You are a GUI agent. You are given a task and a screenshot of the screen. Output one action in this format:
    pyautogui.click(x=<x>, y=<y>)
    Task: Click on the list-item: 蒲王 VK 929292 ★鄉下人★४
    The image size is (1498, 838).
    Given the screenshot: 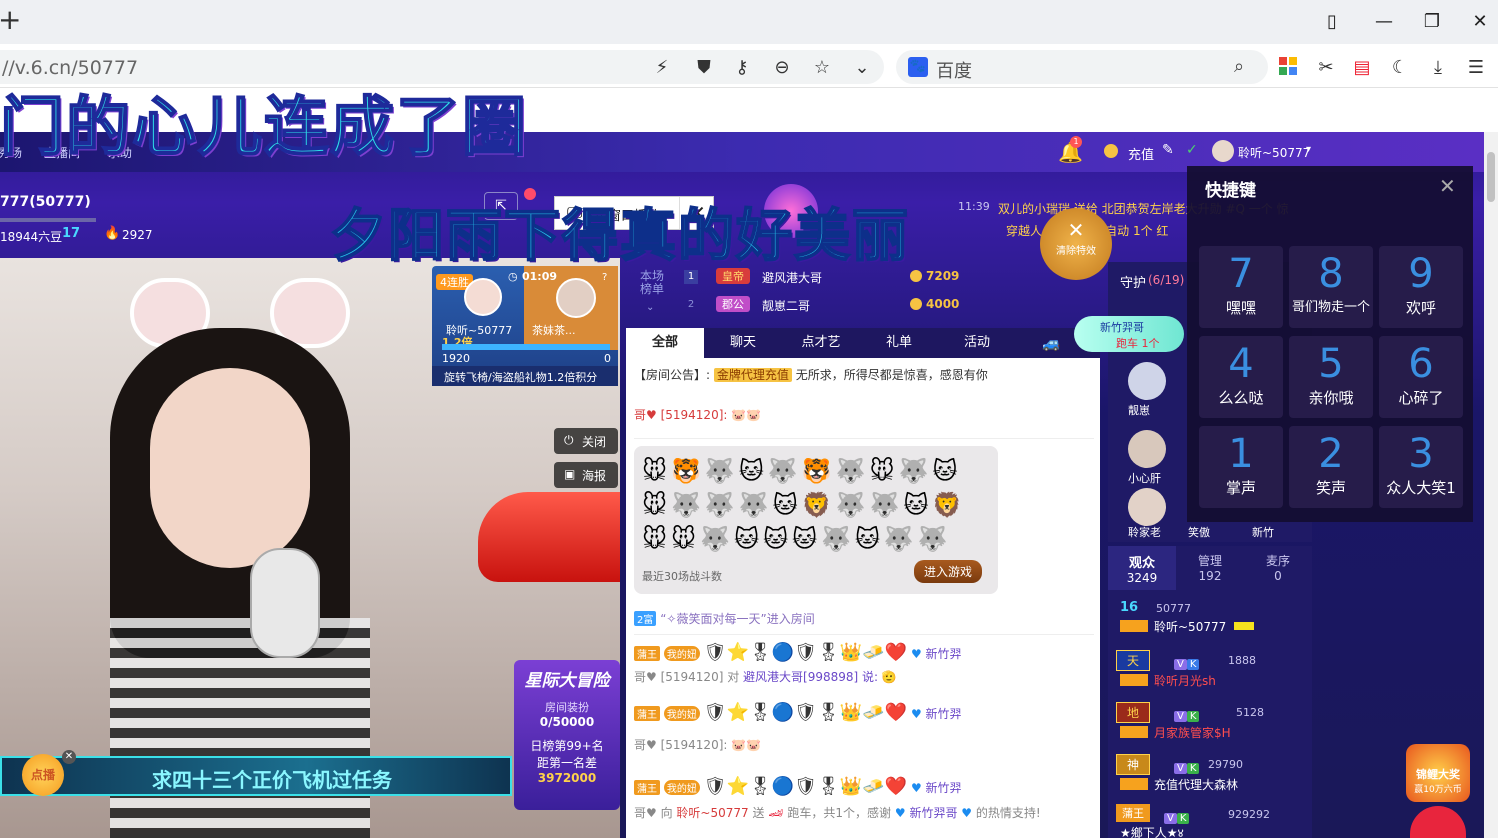 What is the action you would take?
    pyautogui.click(x=1211, y=821)
    